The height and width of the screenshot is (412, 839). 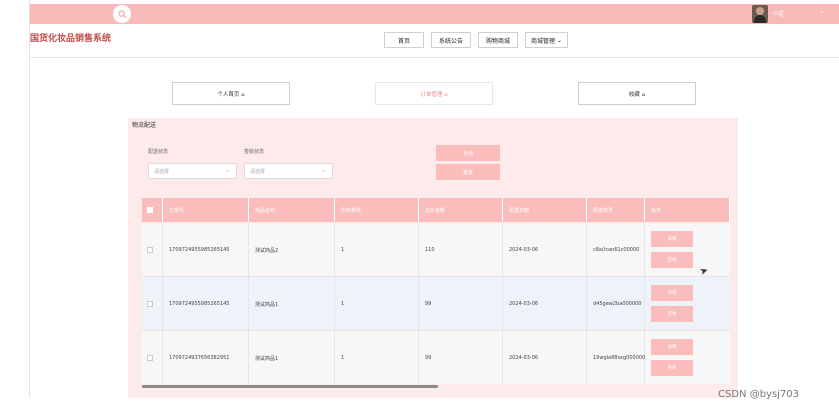 I want to click on cell-total: 110, so click(x=461, y=250).